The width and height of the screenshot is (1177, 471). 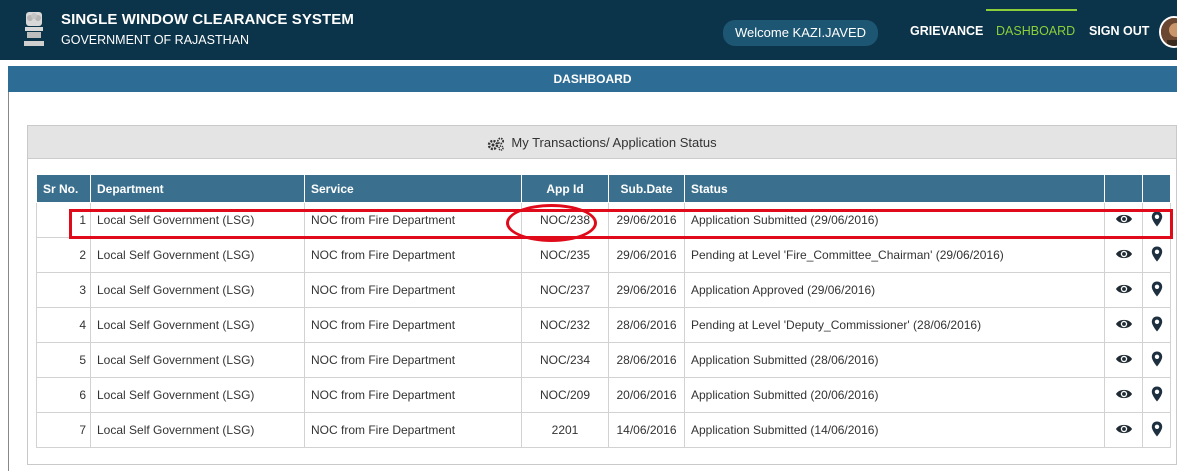 I want to click on col-department: Department, so click(x=197, y=188).